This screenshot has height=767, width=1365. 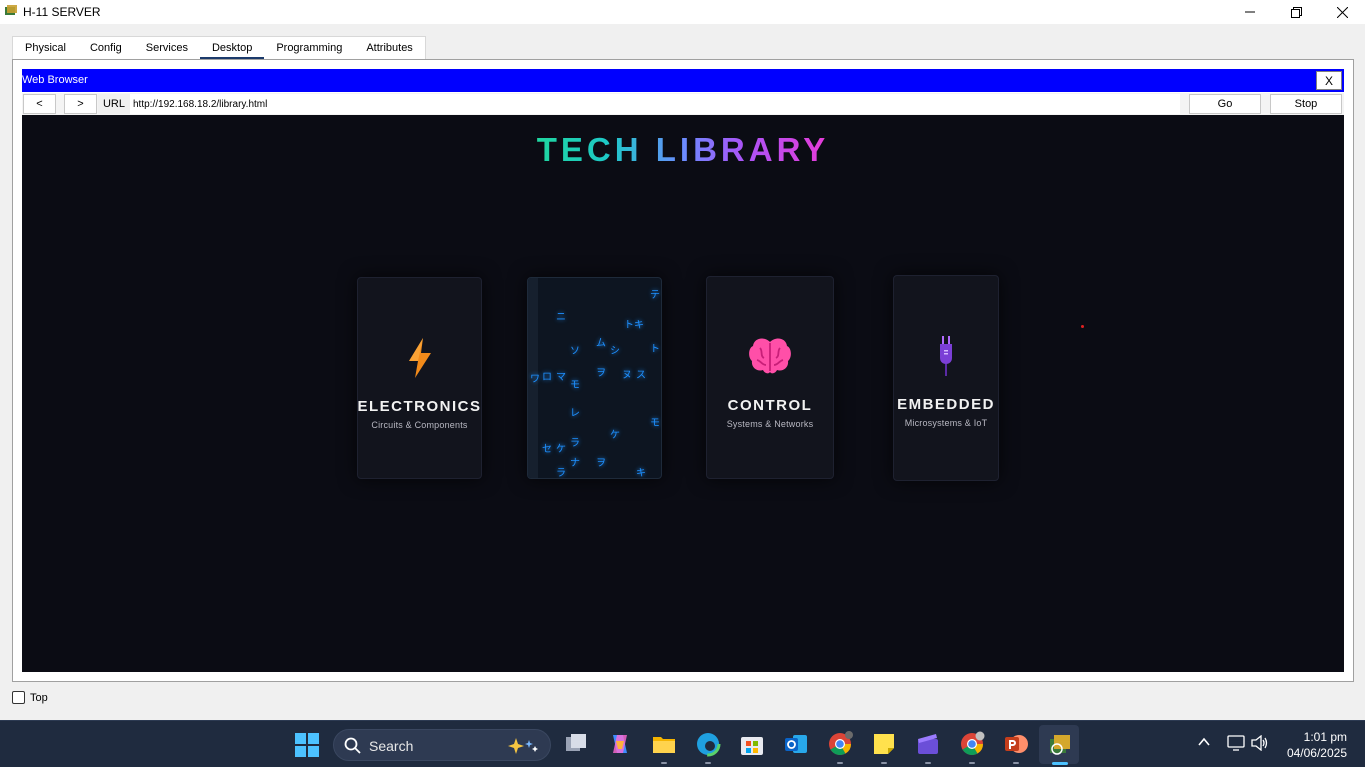 I want to click on powerpoint-icon, so click(x=1016, y=744).